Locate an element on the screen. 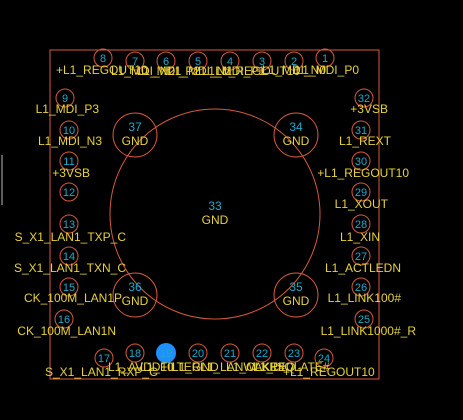  pin-net-label: S_X1_LAN1_TXN_C is located at coordinates (70, 268).